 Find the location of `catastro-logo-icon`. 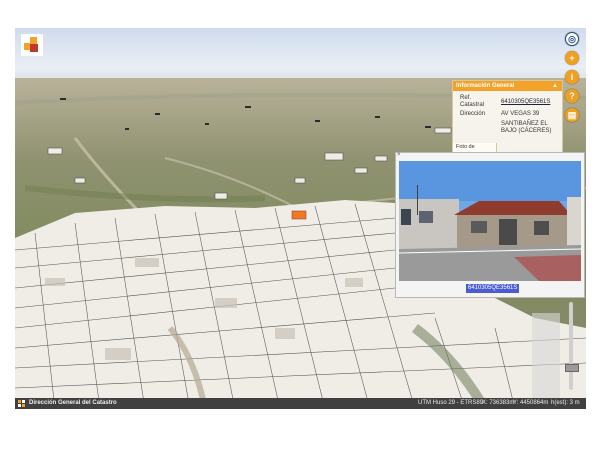

catastro-logo-icon is located at coordinates (32, 45).